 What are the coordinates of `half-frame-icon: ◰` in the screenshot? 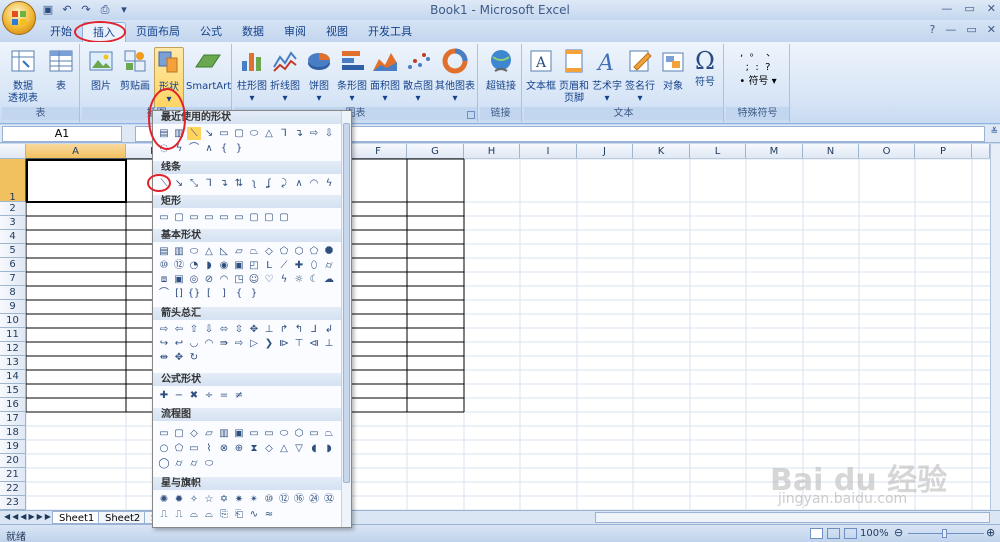 It's located at (254, 265).